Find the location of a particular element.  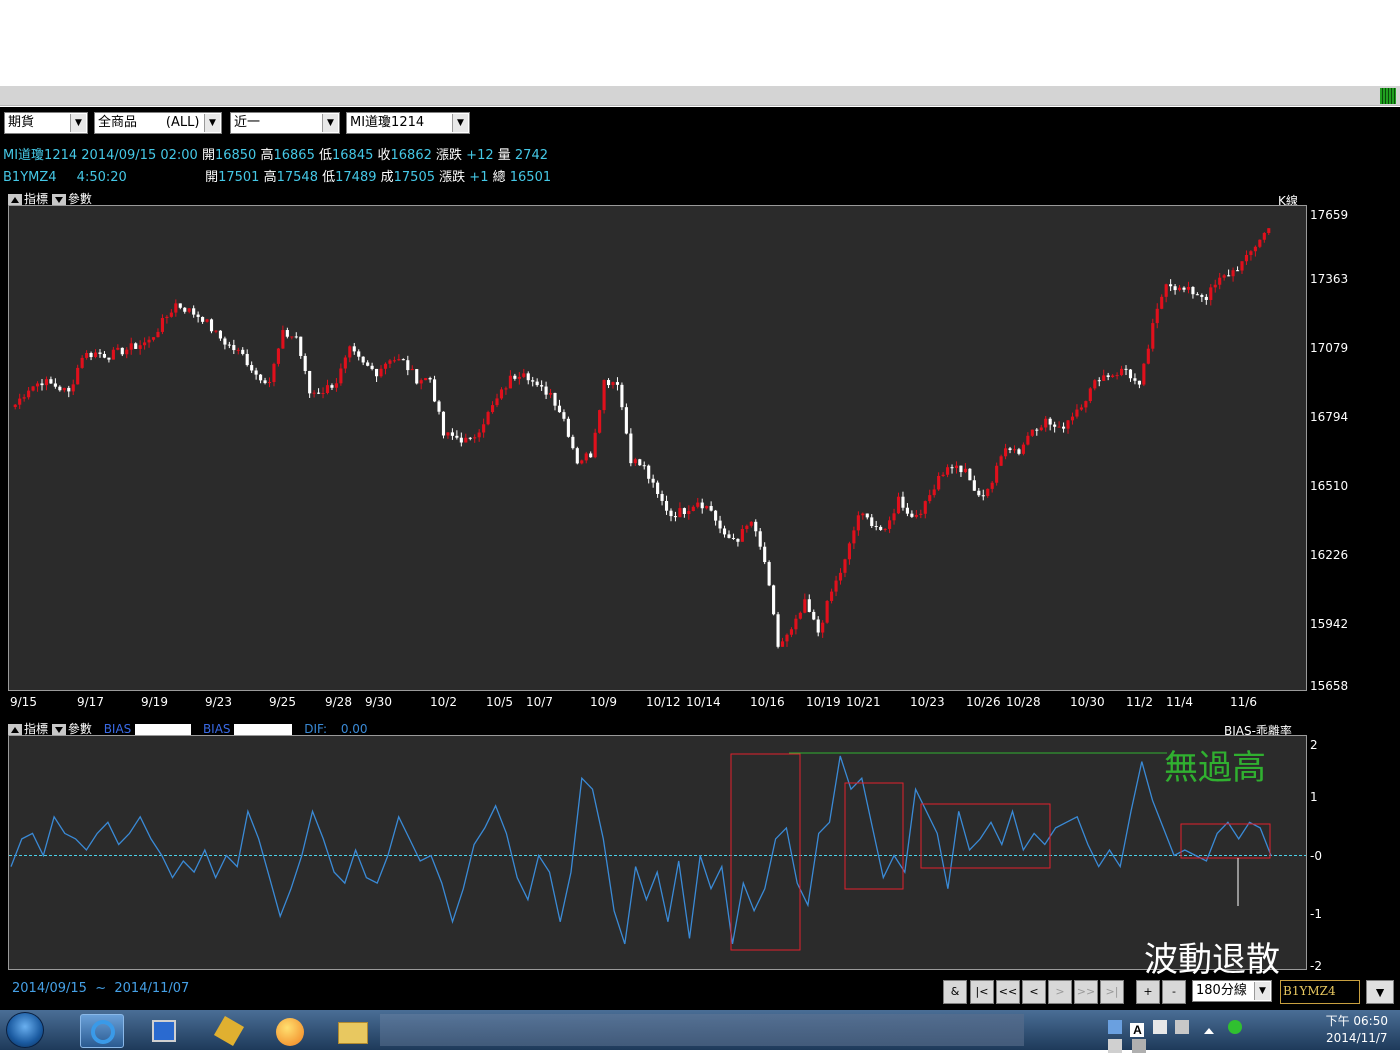

taskbar-window-preview is located at coordinates (702, 1030).